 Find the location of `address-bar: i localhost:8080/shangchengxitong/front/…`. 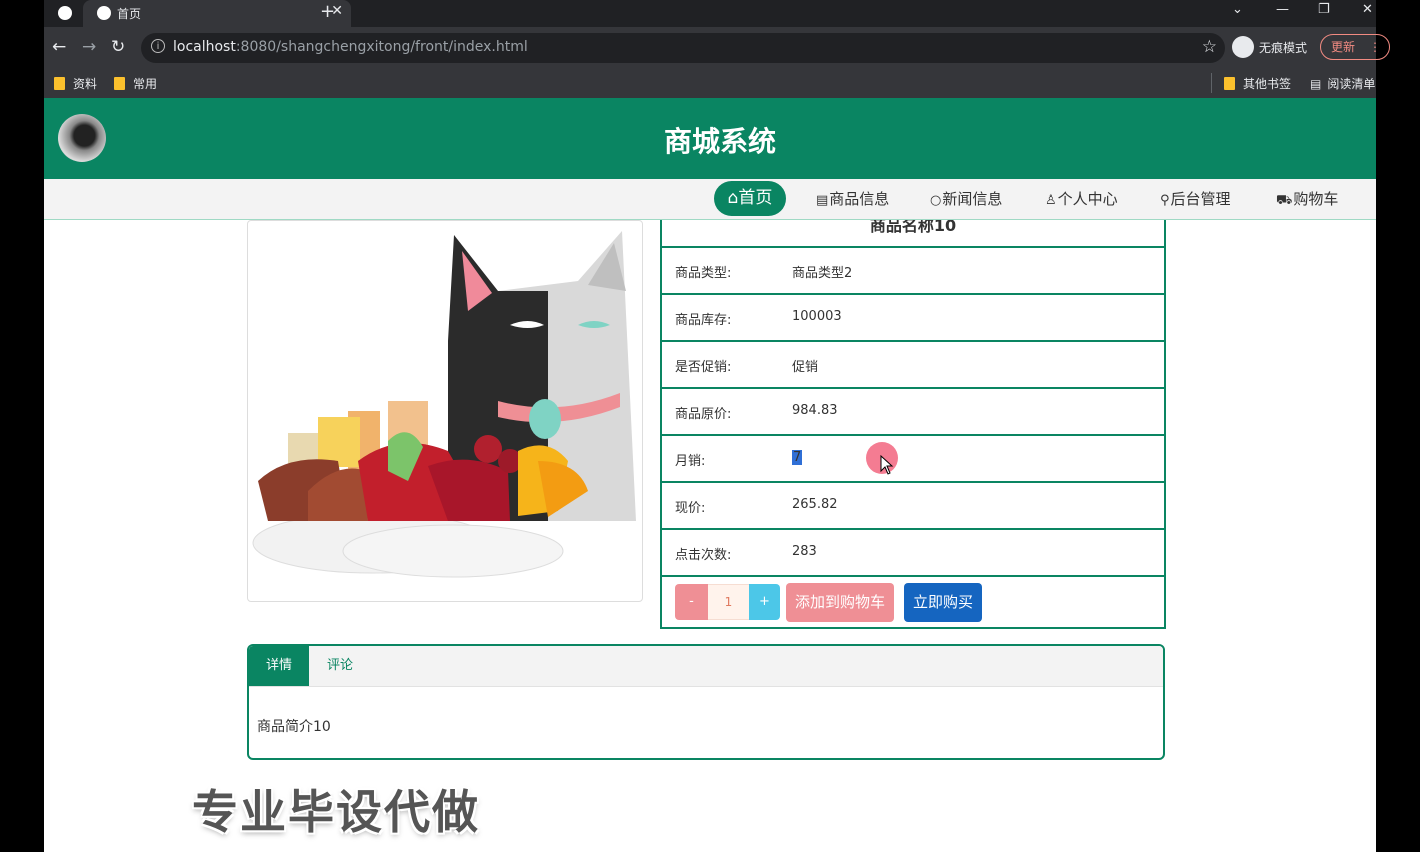

address-bar: i localhost:8080/shangchengxitong/front/… is located at coordinates (683, 48).